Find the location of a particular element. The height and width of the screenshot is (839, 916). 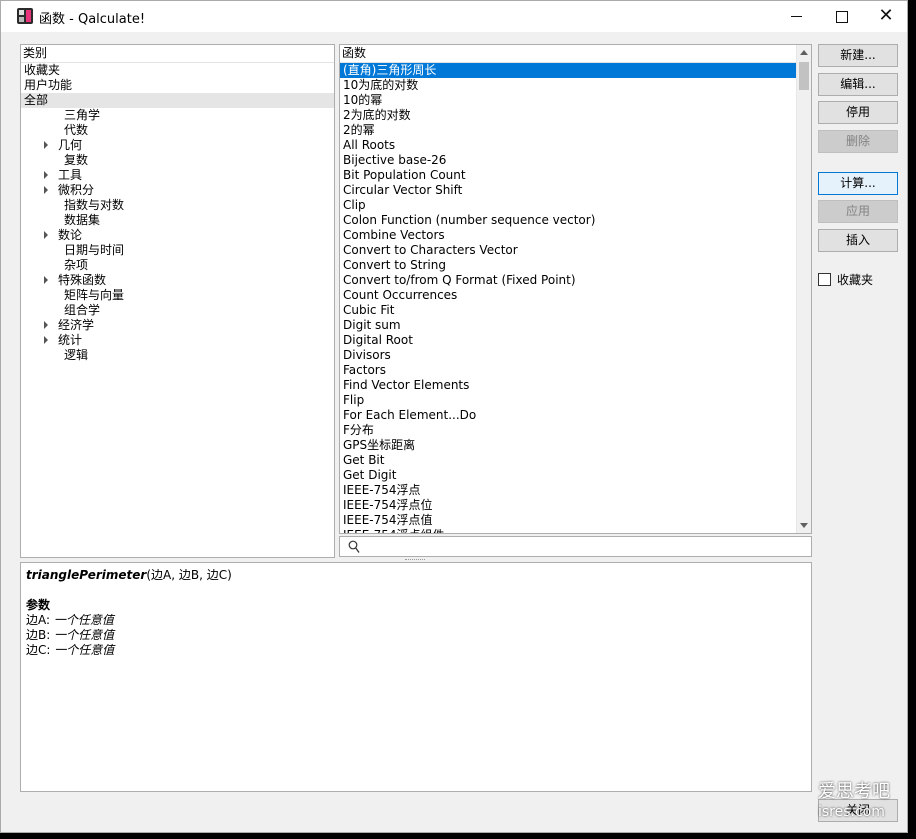

function-search is located at coordinates (575, 546).